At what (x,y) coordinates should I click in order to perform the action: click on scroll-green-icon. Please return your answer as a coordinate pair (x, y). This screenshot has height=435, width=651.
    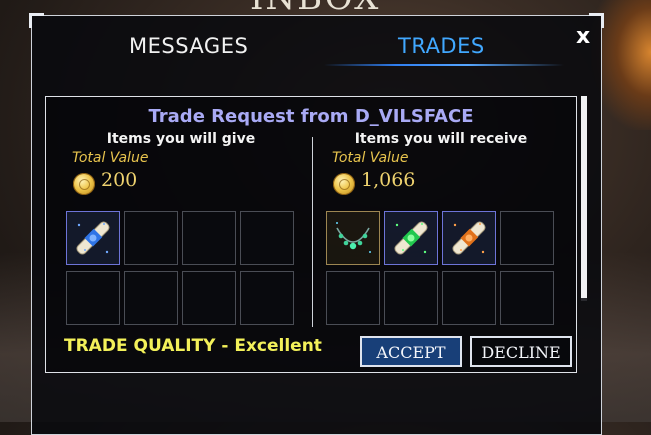
    Looking at the image, I should click on (411, 238).